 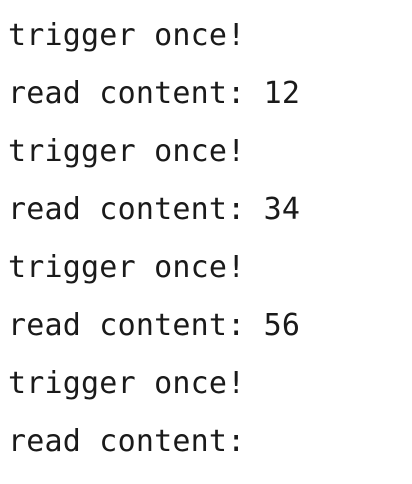 I want to click on console-line: read content: 12, so click(x=154, y=93).